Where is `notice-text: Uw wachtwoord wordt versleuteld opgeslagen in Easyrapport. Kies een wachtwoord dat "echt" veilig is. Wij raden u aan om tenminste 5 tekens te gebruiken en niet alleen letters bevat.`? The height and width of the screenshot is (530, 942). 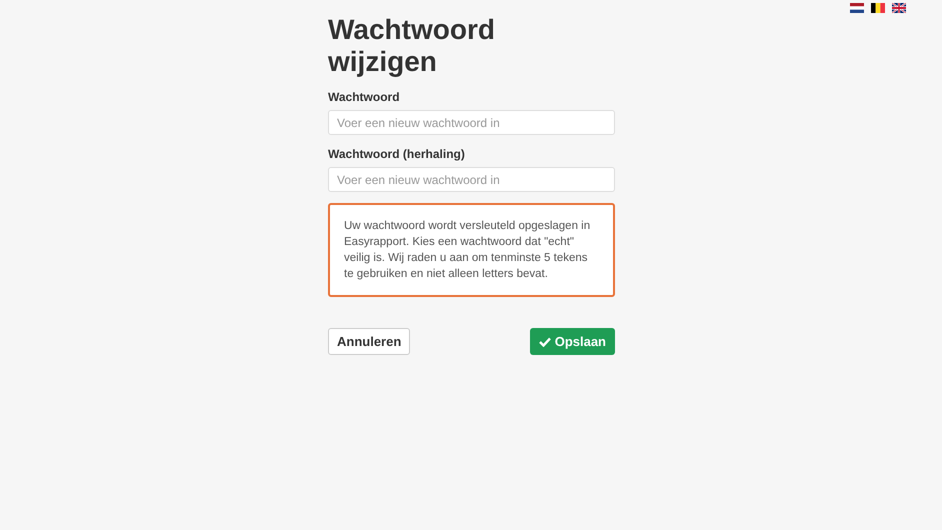
notice-text: Uw wachtwoord wordt versleuteld opgeslagen in Easyrapport. Kies een wachtwoord dat "echt" veilig is. Wij raden u aan om tenminste 5 tekens te gebruiken en niet alleen letters bevat. is located at coordinates (468, 250).